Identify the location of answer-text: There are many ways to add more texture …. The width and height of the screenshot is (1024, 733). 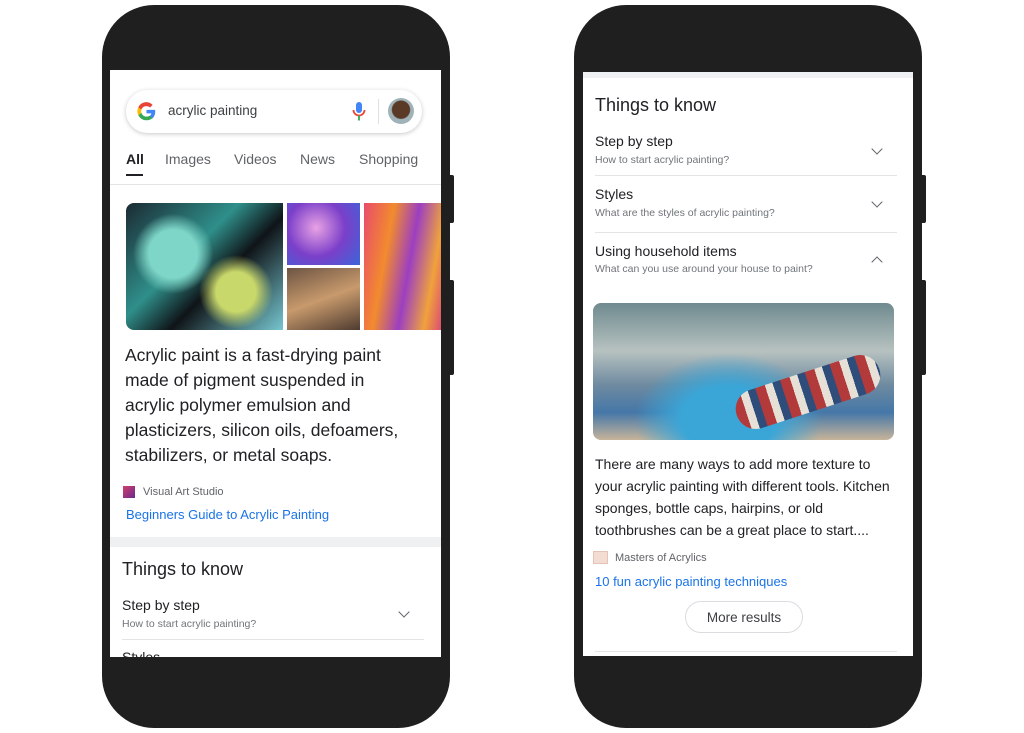
(742, 497).